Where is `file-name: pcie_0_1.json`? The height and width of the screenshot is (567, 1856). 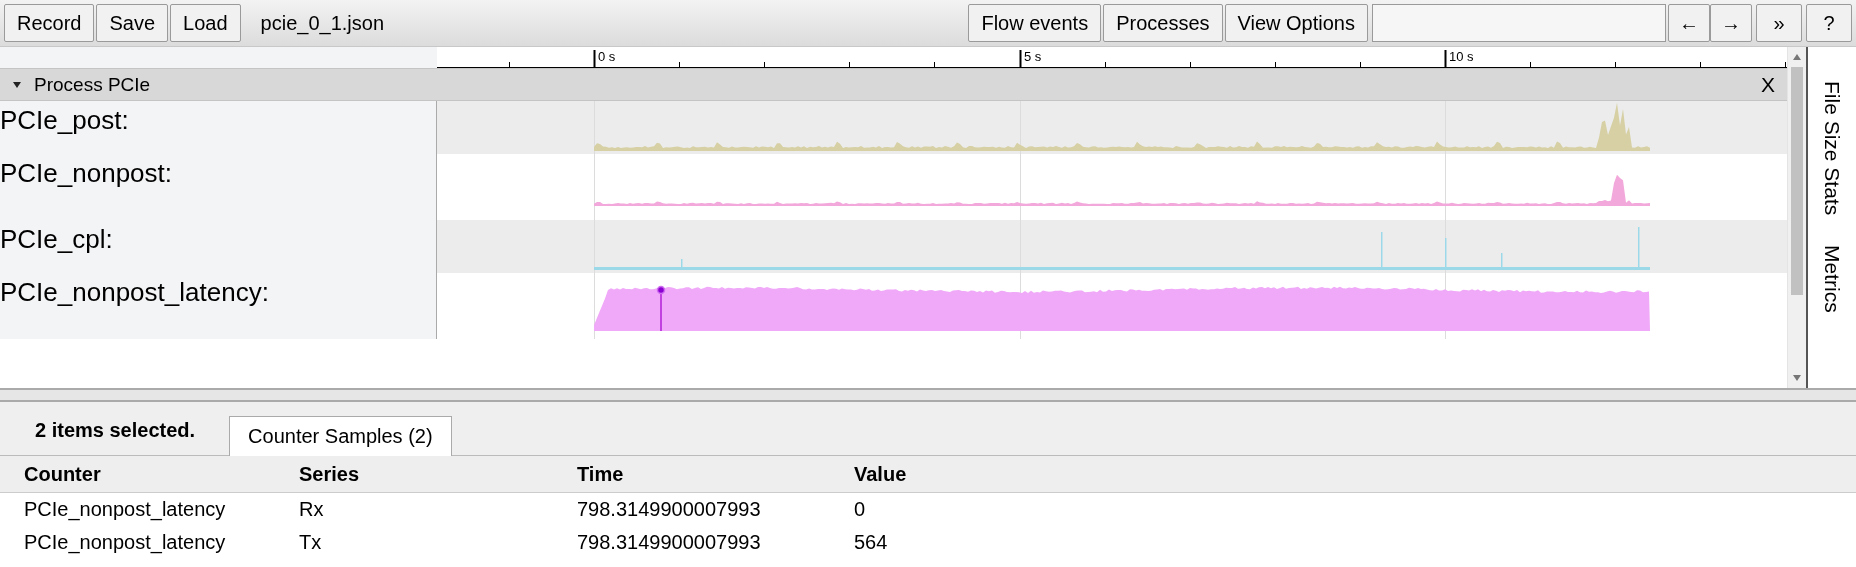 file-name: pcie_0_1.json is located at coordinates (322, 23).